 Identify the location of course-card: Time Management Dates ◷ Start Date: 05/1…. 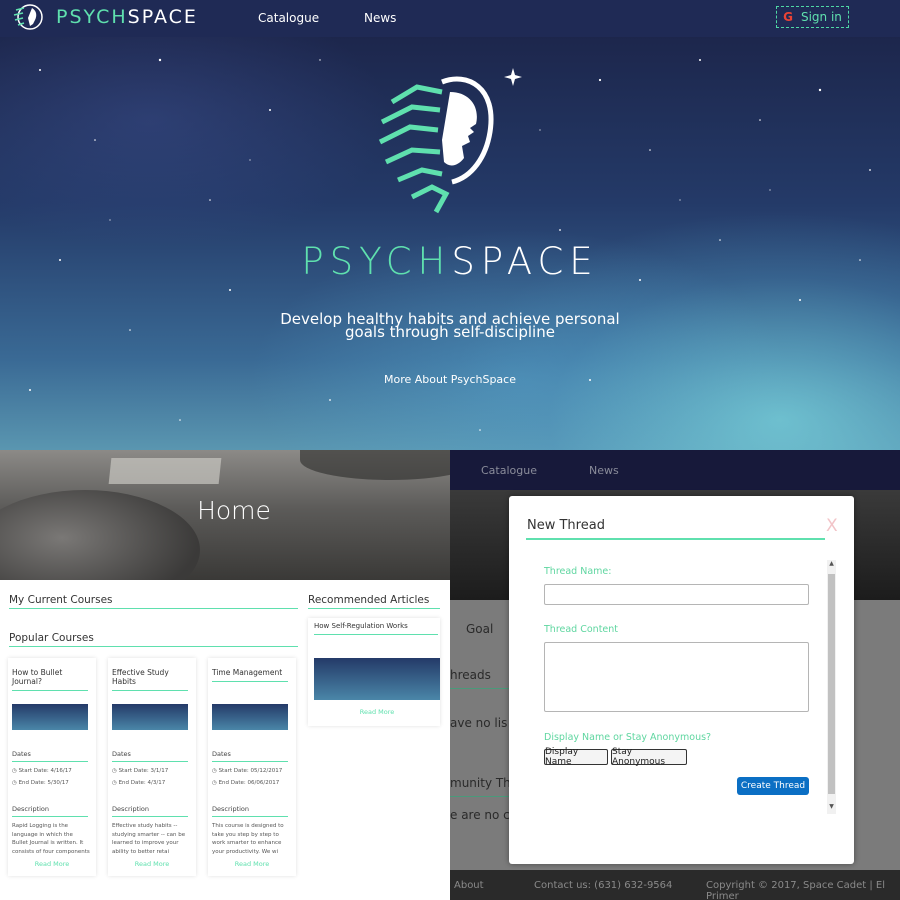
(252, 767).